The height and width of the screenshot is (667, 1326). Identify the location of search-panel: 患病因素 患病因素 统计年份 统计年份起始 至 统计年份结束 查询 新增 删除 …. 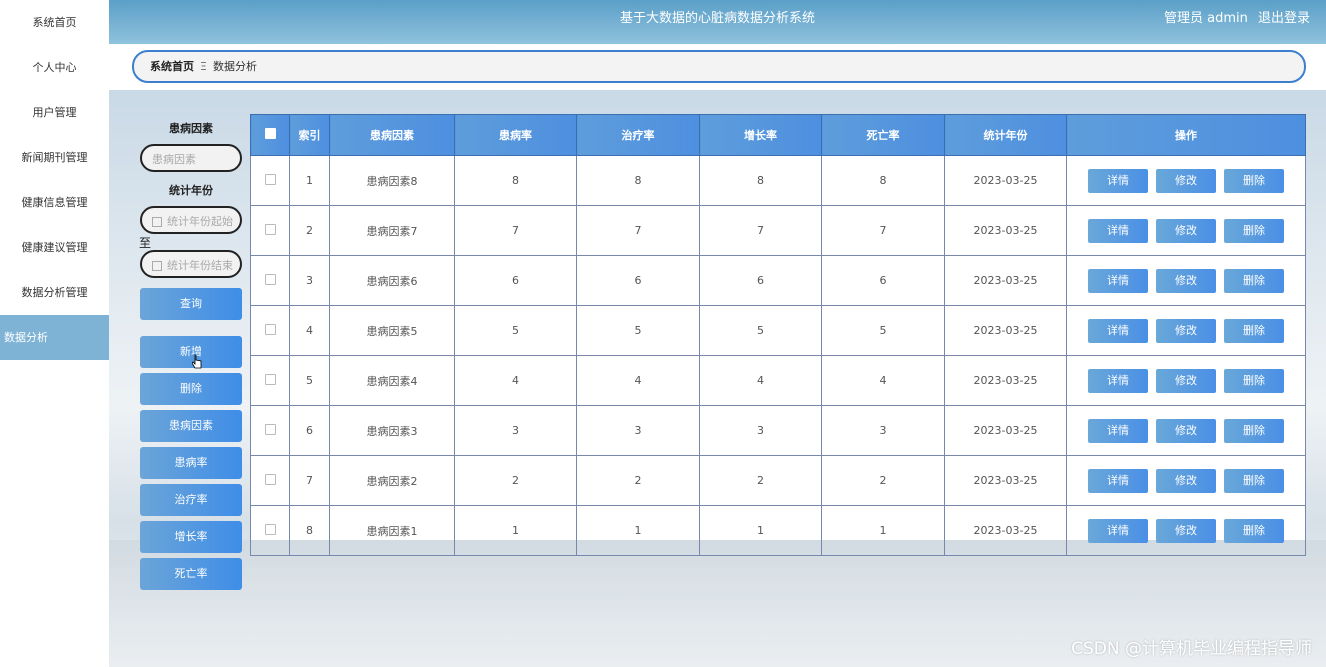
(190, 357).